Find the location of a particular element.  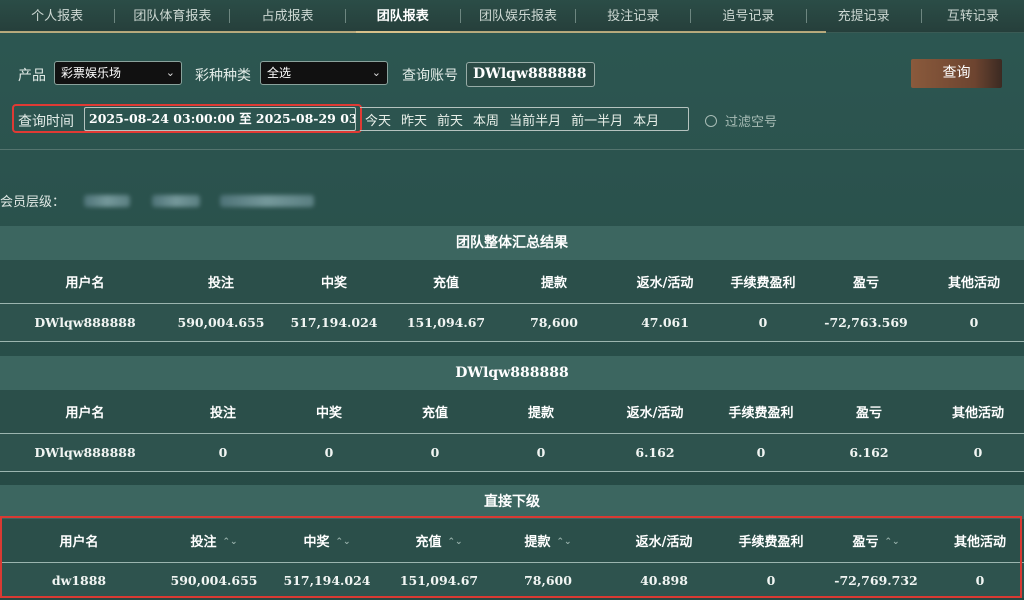

quick-range-today: 今天 is located at coordinates (378, 119).